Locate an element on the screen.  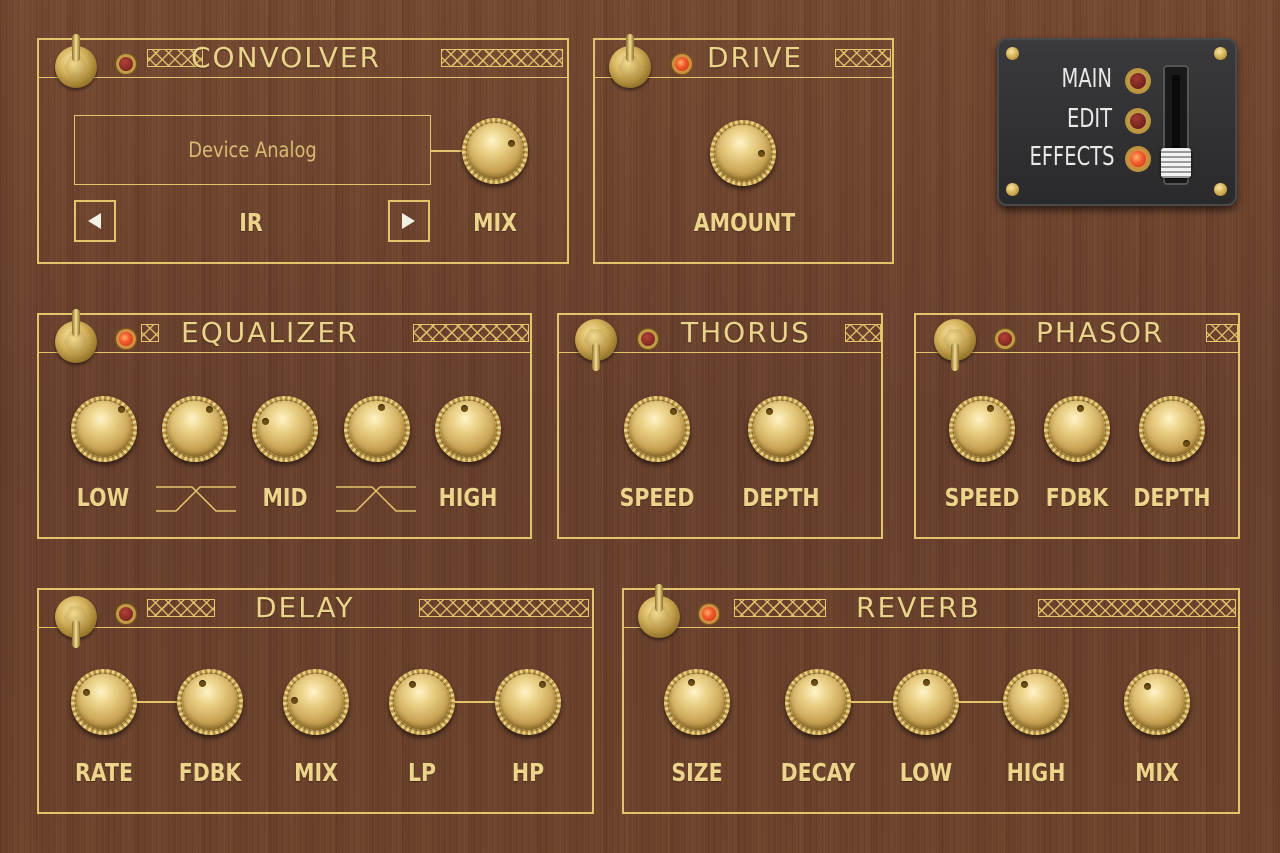
thorus-speed-knob is located at coordinates (657, 429).